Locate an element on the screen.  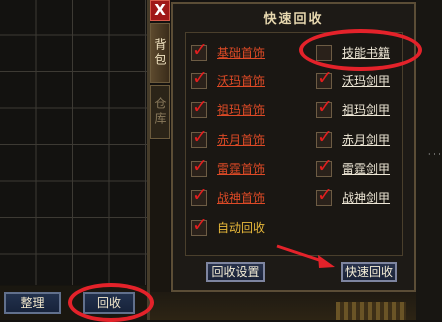
option-woma-sword-armor: ✓ 沃玛剑甲 is located at coordinates (366, 80).